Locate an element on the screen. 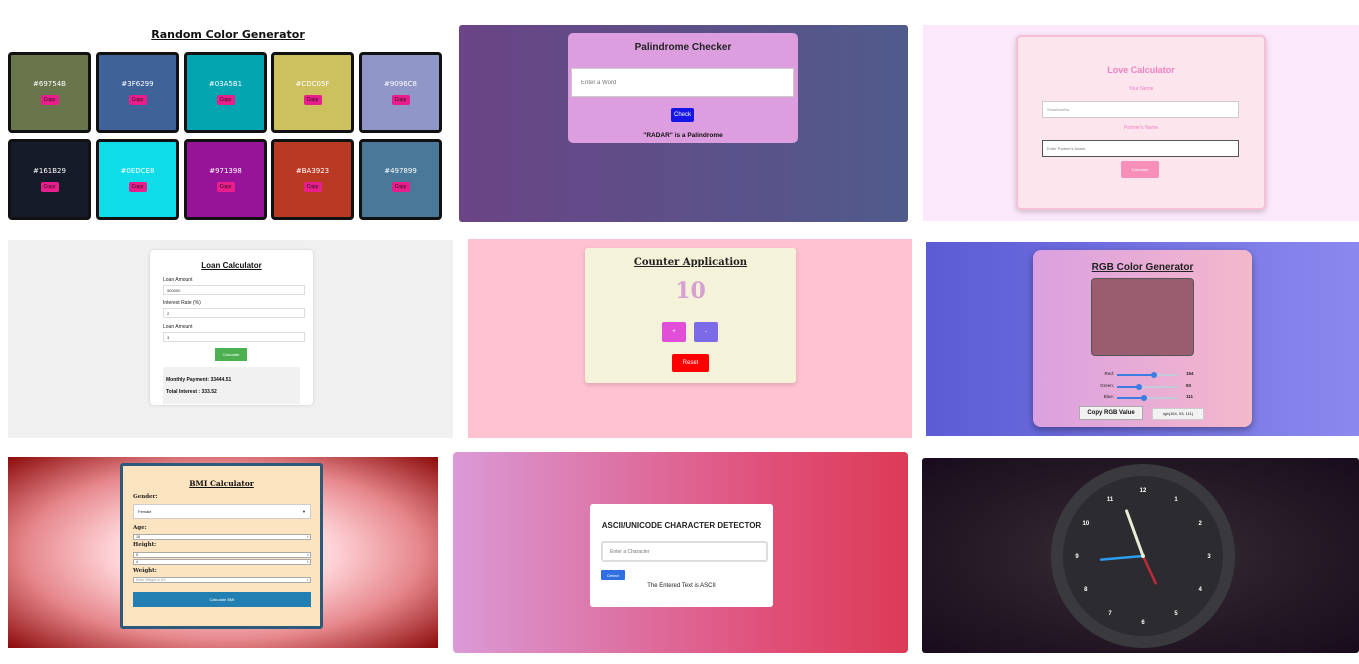 The height and width of the screenshot is (664, 1359). blue-slider is located at coordinates (1147, 398).